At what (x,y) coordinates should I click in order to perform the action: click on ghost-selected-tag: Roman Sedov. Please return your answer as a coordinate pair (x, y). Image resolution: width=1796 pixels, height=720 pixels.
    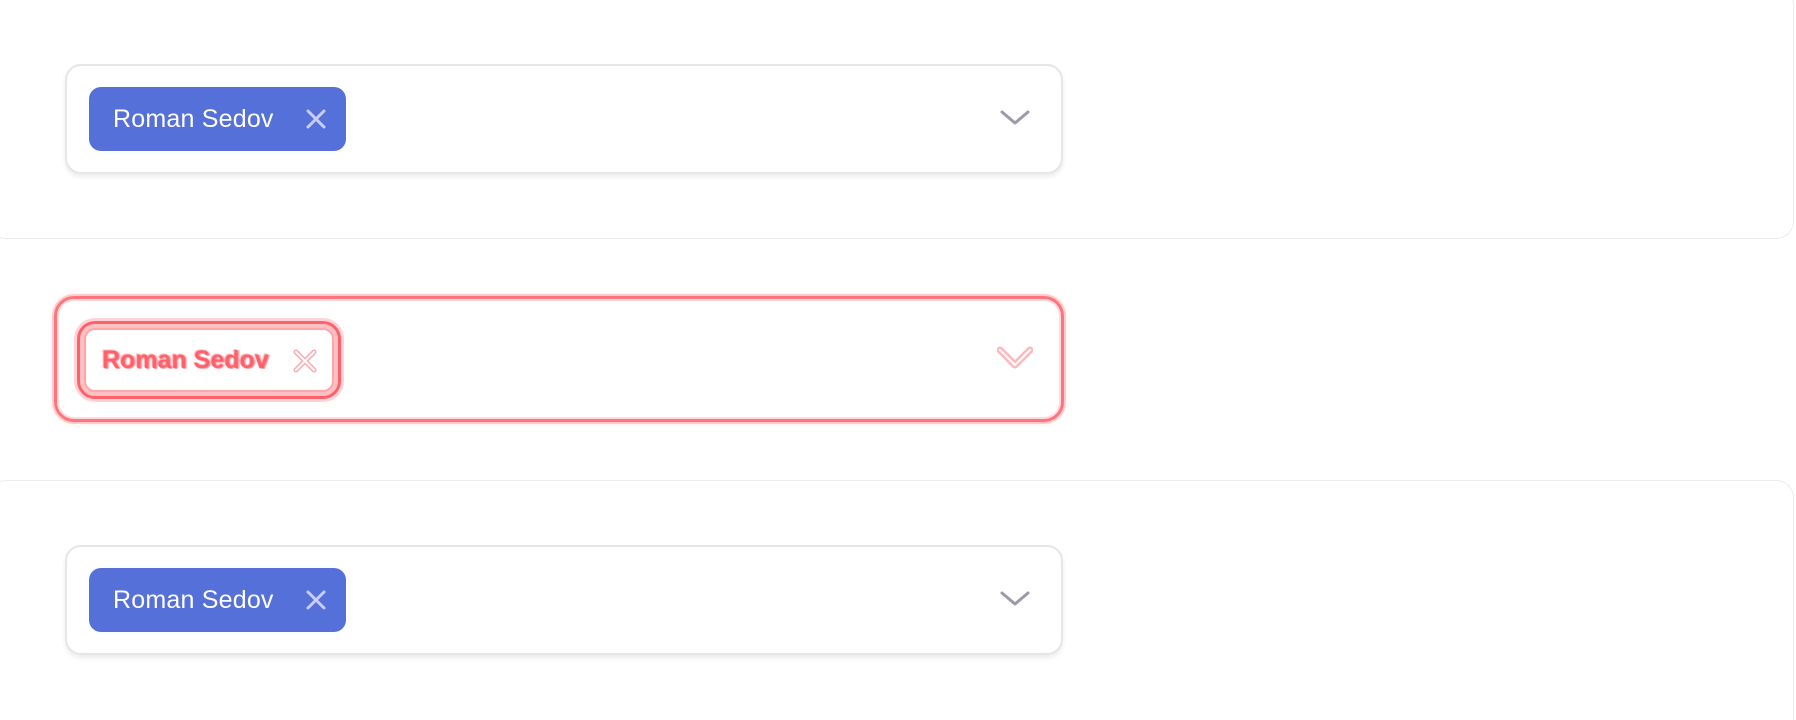
    Looking at the image, I should click on (209, 360).